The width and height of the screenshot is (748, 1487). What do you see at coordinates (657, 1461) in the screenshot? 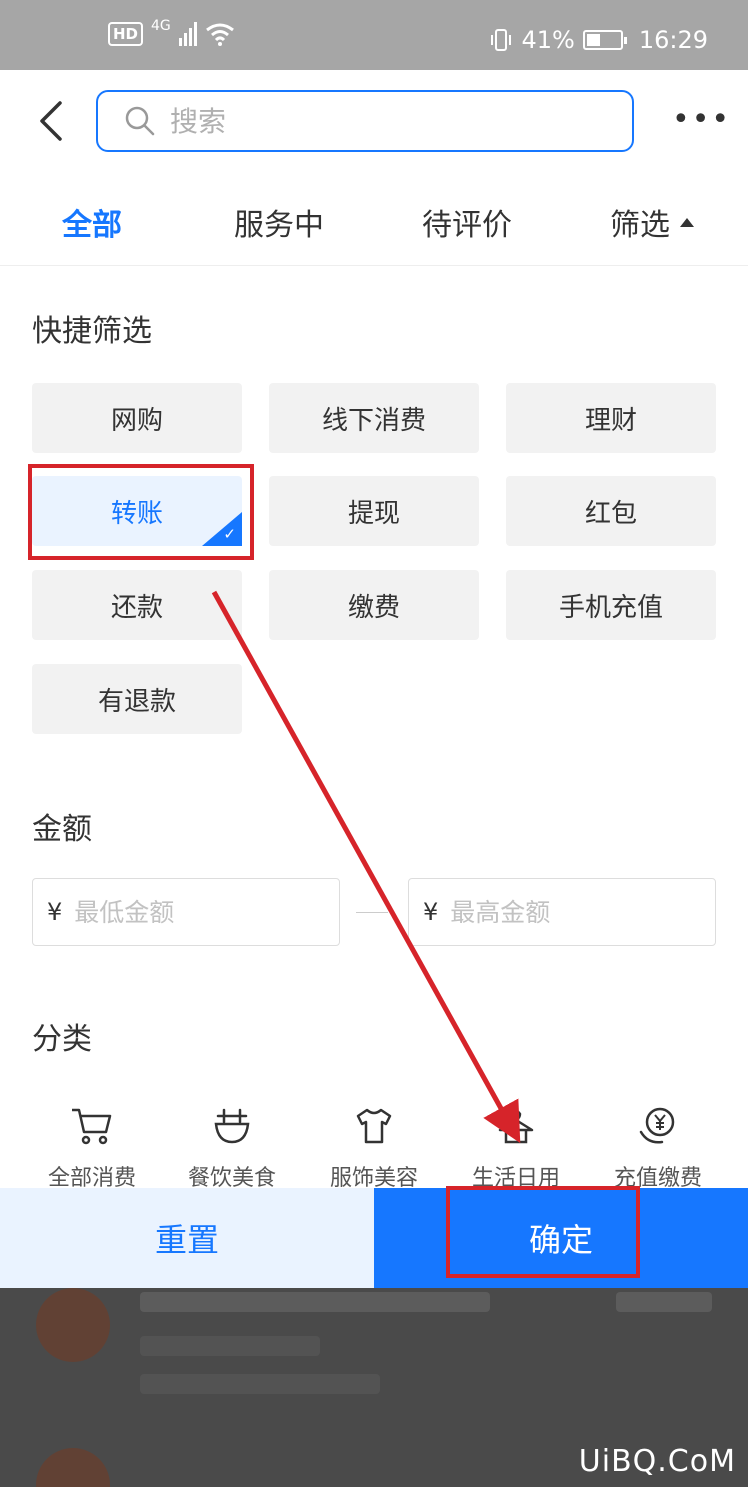
I see `watermark: UiBQ.CoM` at bounding box center [657, 1461].